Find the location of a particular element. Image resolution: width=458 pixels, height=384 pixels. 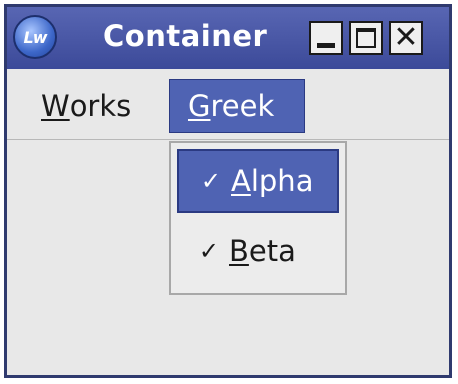

menu-works-label: orks is located at coordinates (100, 106).